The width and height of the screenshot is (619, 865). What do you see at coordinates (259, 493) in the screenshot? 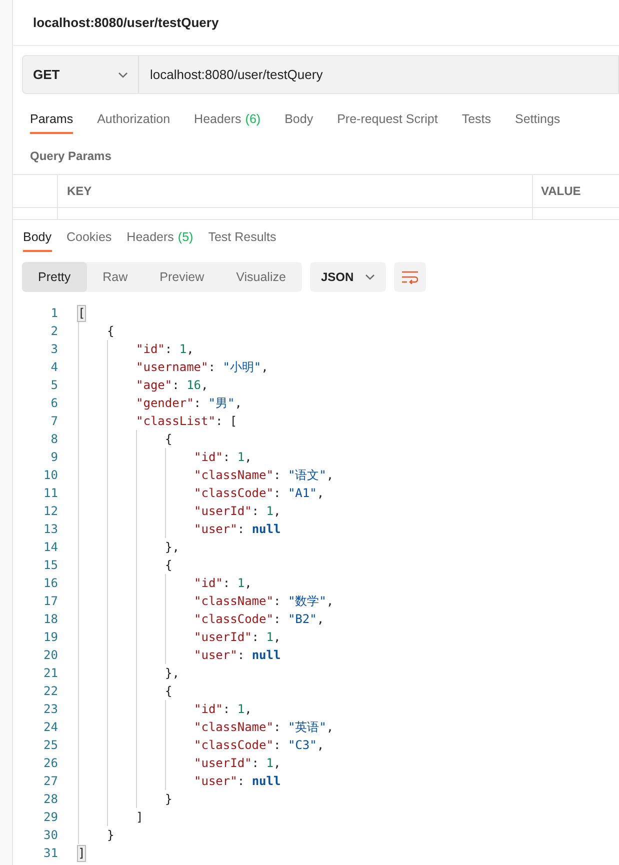
I see `code-line: "classCode": "A1",` at bounding box center [259, 493].